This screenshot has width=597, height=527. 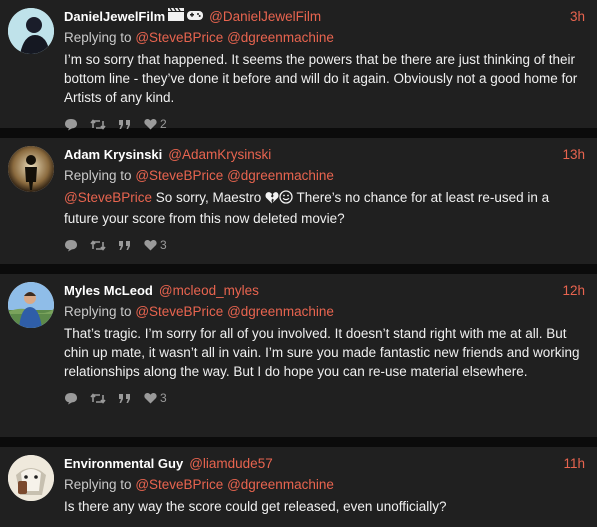 I want to click on timestamp: 11h, so click(x=574, y=464).